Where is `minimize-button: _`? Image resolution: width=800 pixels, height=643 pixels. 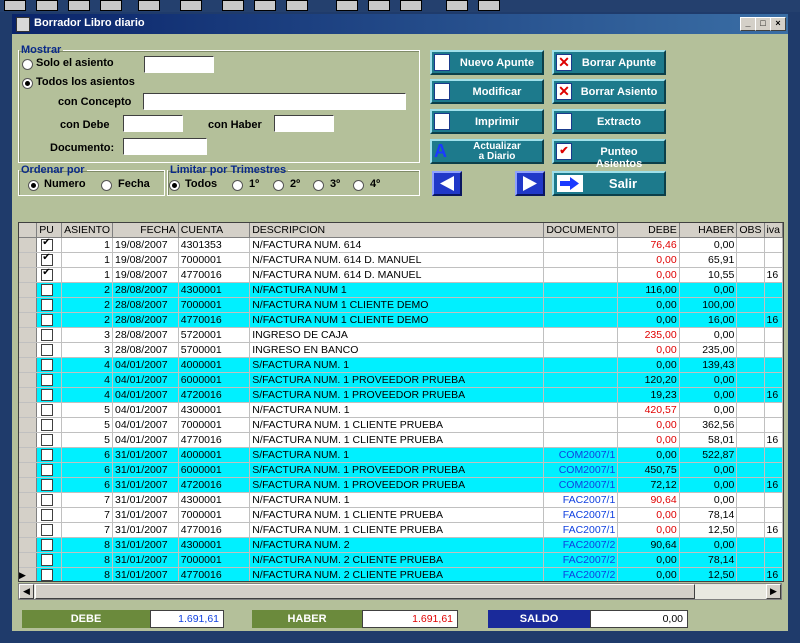
minimize-button: _ is located at coordinates (748, 24).